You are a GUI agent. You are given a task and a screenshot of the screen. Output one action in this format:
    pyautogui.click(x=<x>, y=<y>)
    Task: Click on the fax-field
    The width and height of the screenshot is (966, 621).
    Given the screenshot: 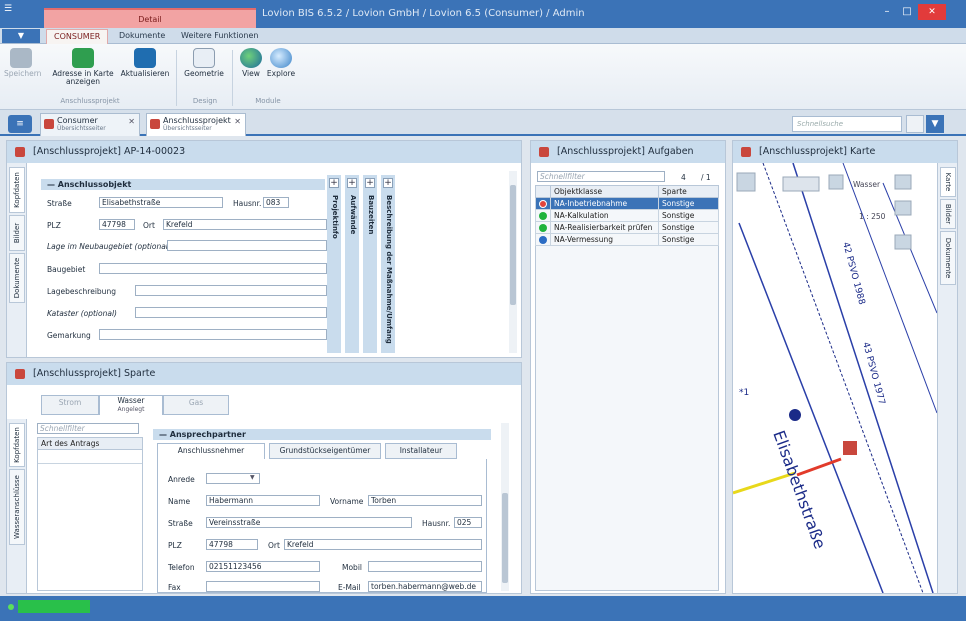 What is the action you would take?
    pyautogui.click(x=263, y=586)
    